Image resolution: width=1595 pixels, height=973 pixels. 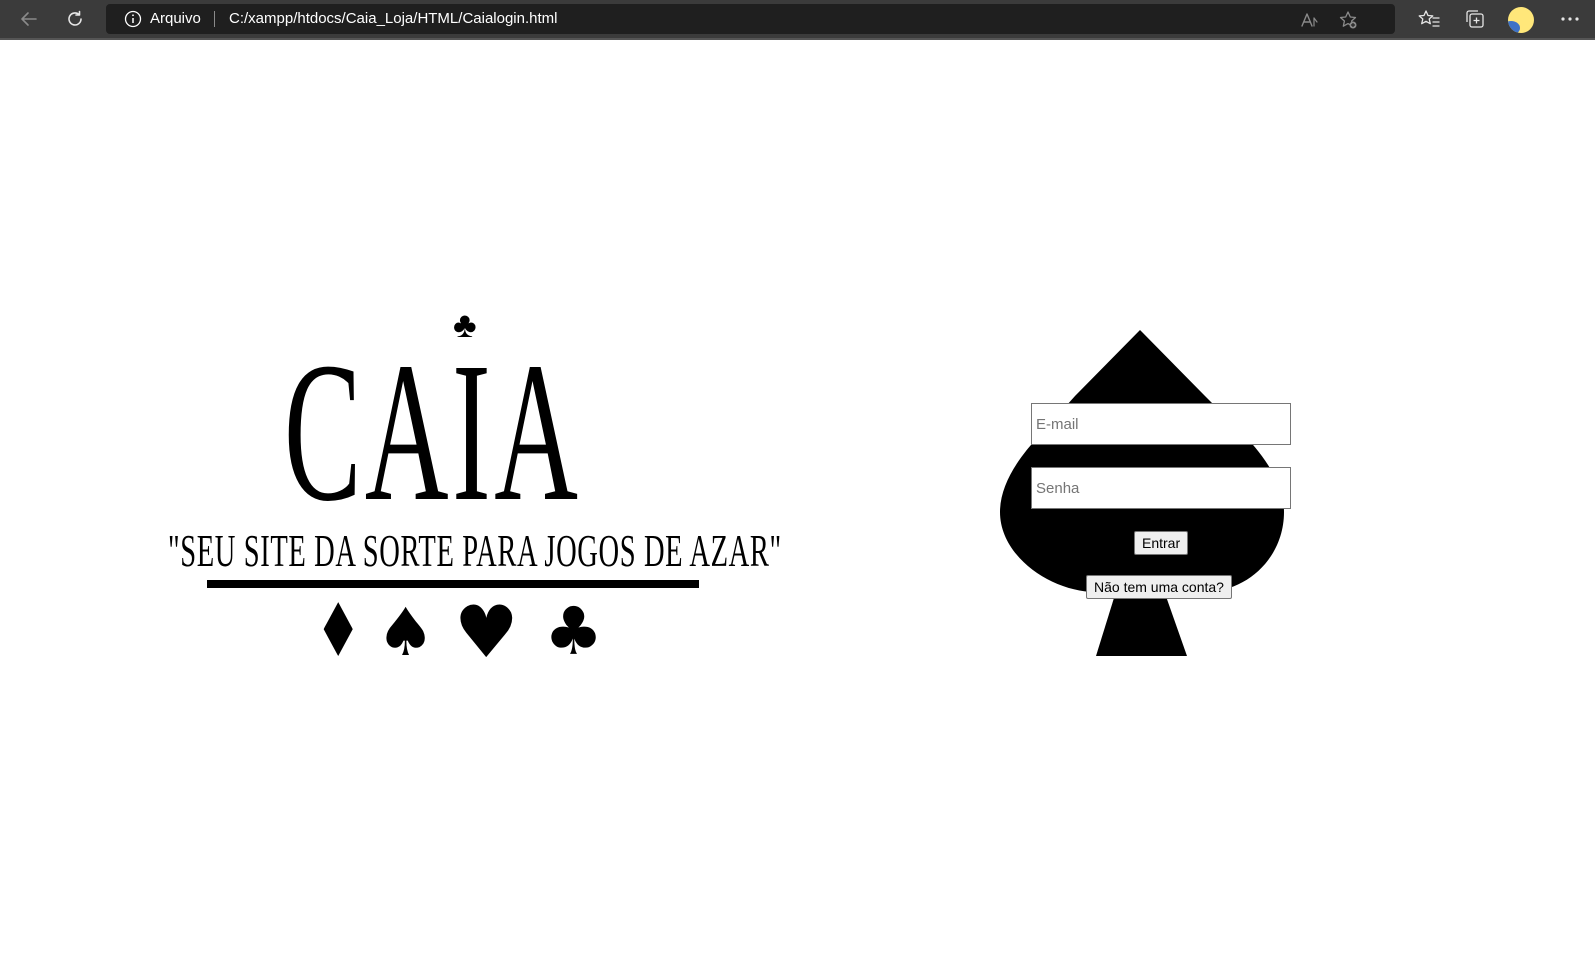 I want to click on favorites-icon, so click(x=1429, y=18).